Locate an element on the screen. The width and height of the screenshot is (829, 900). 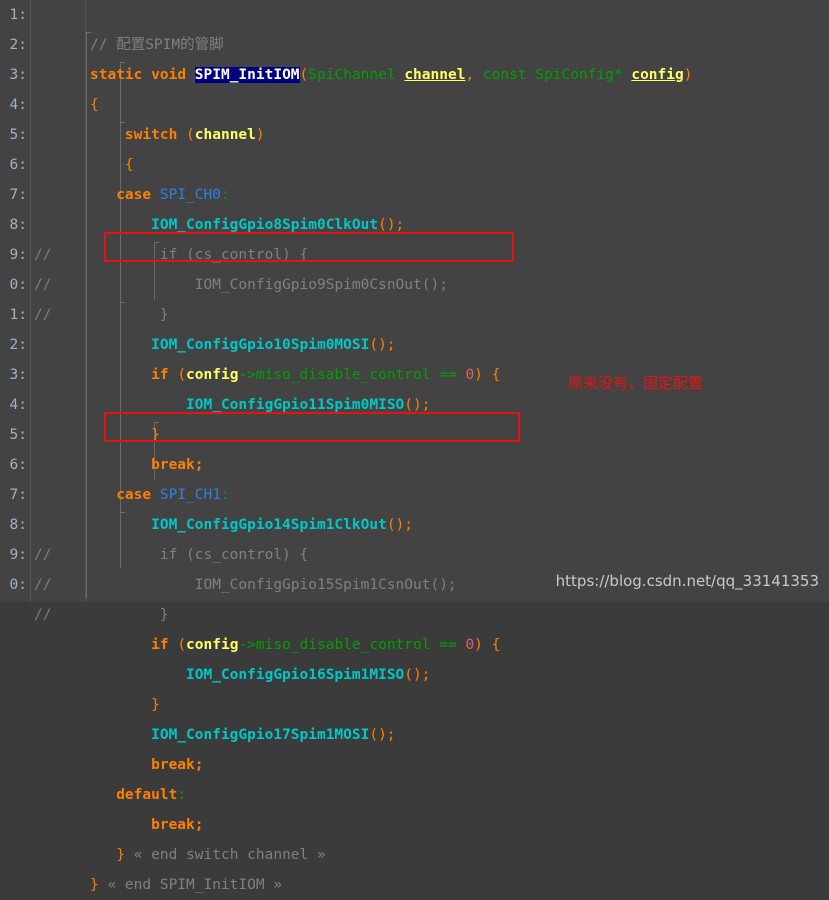
code-line: case SPI_CH1: is located at coordinates (459, 495).